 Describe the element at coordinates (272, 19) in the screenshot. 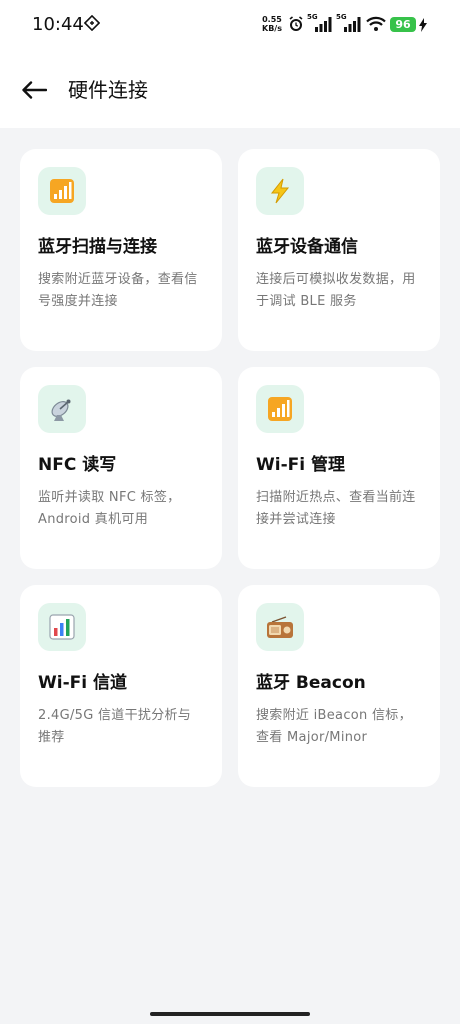

I see `network-speed-value: 0.55` at that location.